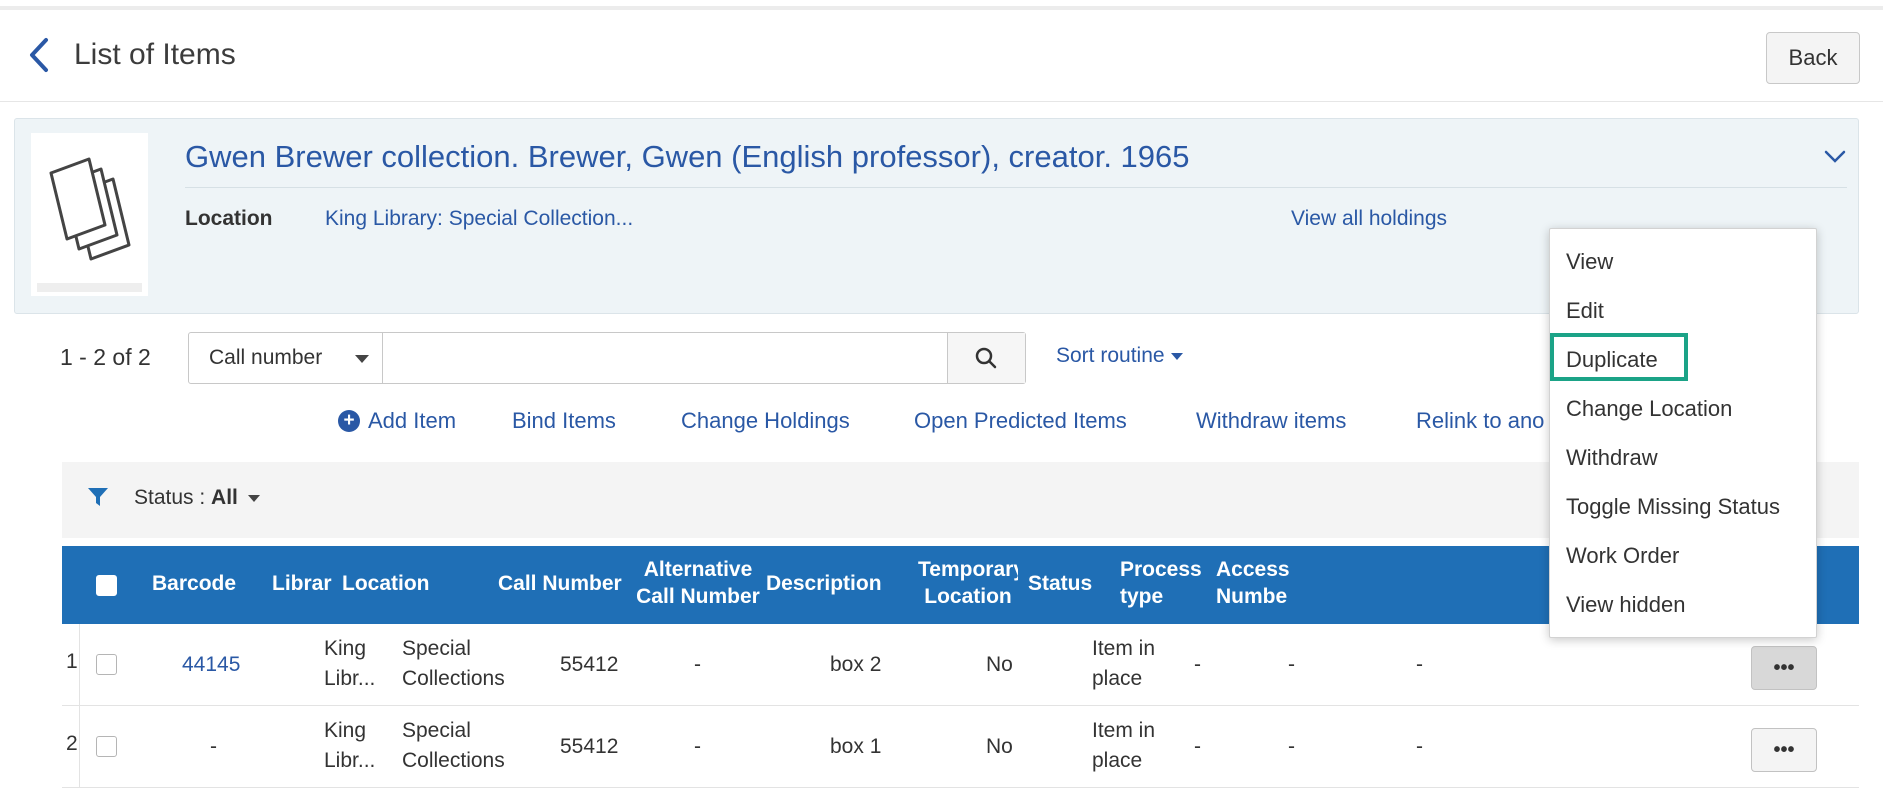 This screenshot has height=788, width=1883. Describe the element at coordinates (1060, 583) in the screenshot. I see `column-header-status: Status` at that location.